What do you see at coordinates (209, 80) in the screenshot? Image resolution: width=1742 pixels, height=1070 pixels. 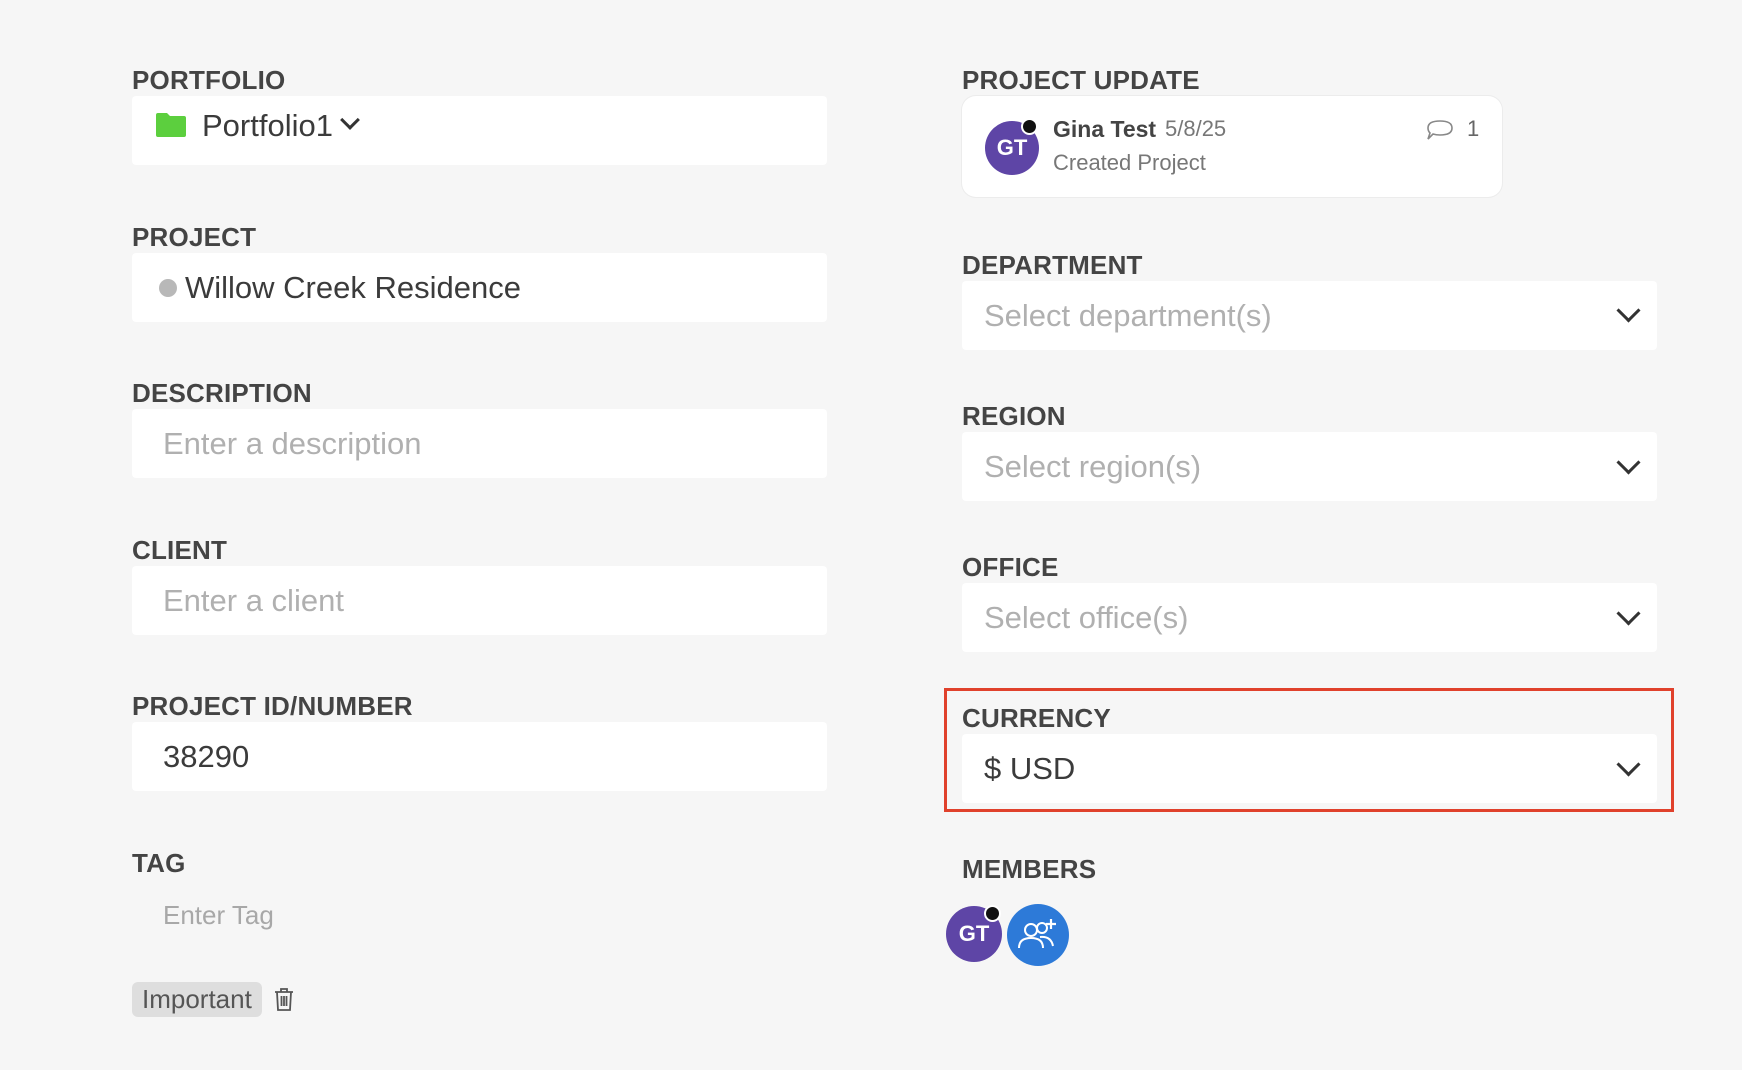 I see `portfolio-label: PORTFOLIO` at bounding box center [209, 80].